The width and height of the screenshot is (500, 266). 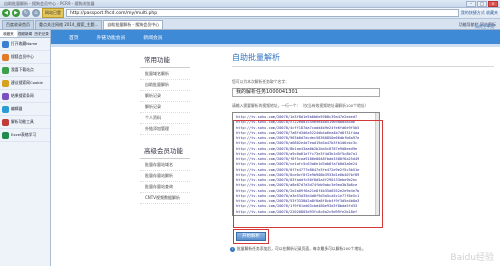 I want to click on sidebar-item: 批量域名解析, so click(x=165, y=74).